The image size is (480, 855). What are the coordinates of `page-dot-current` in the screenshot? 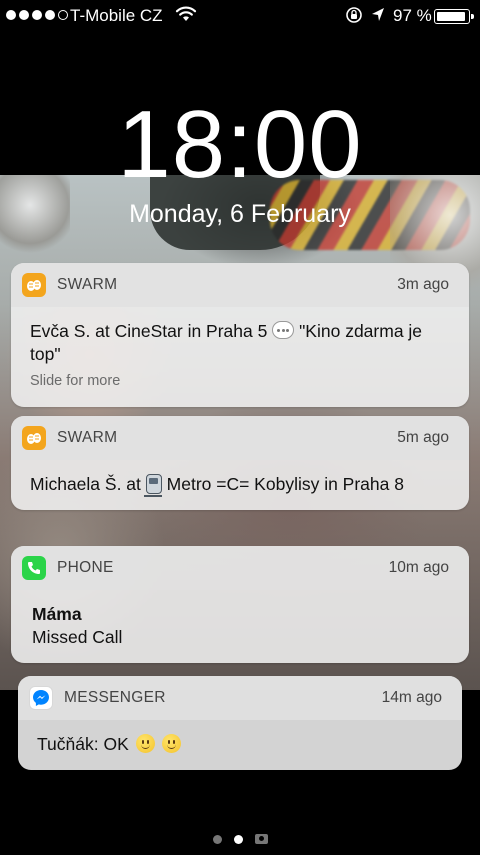 It's located at (238, 839).